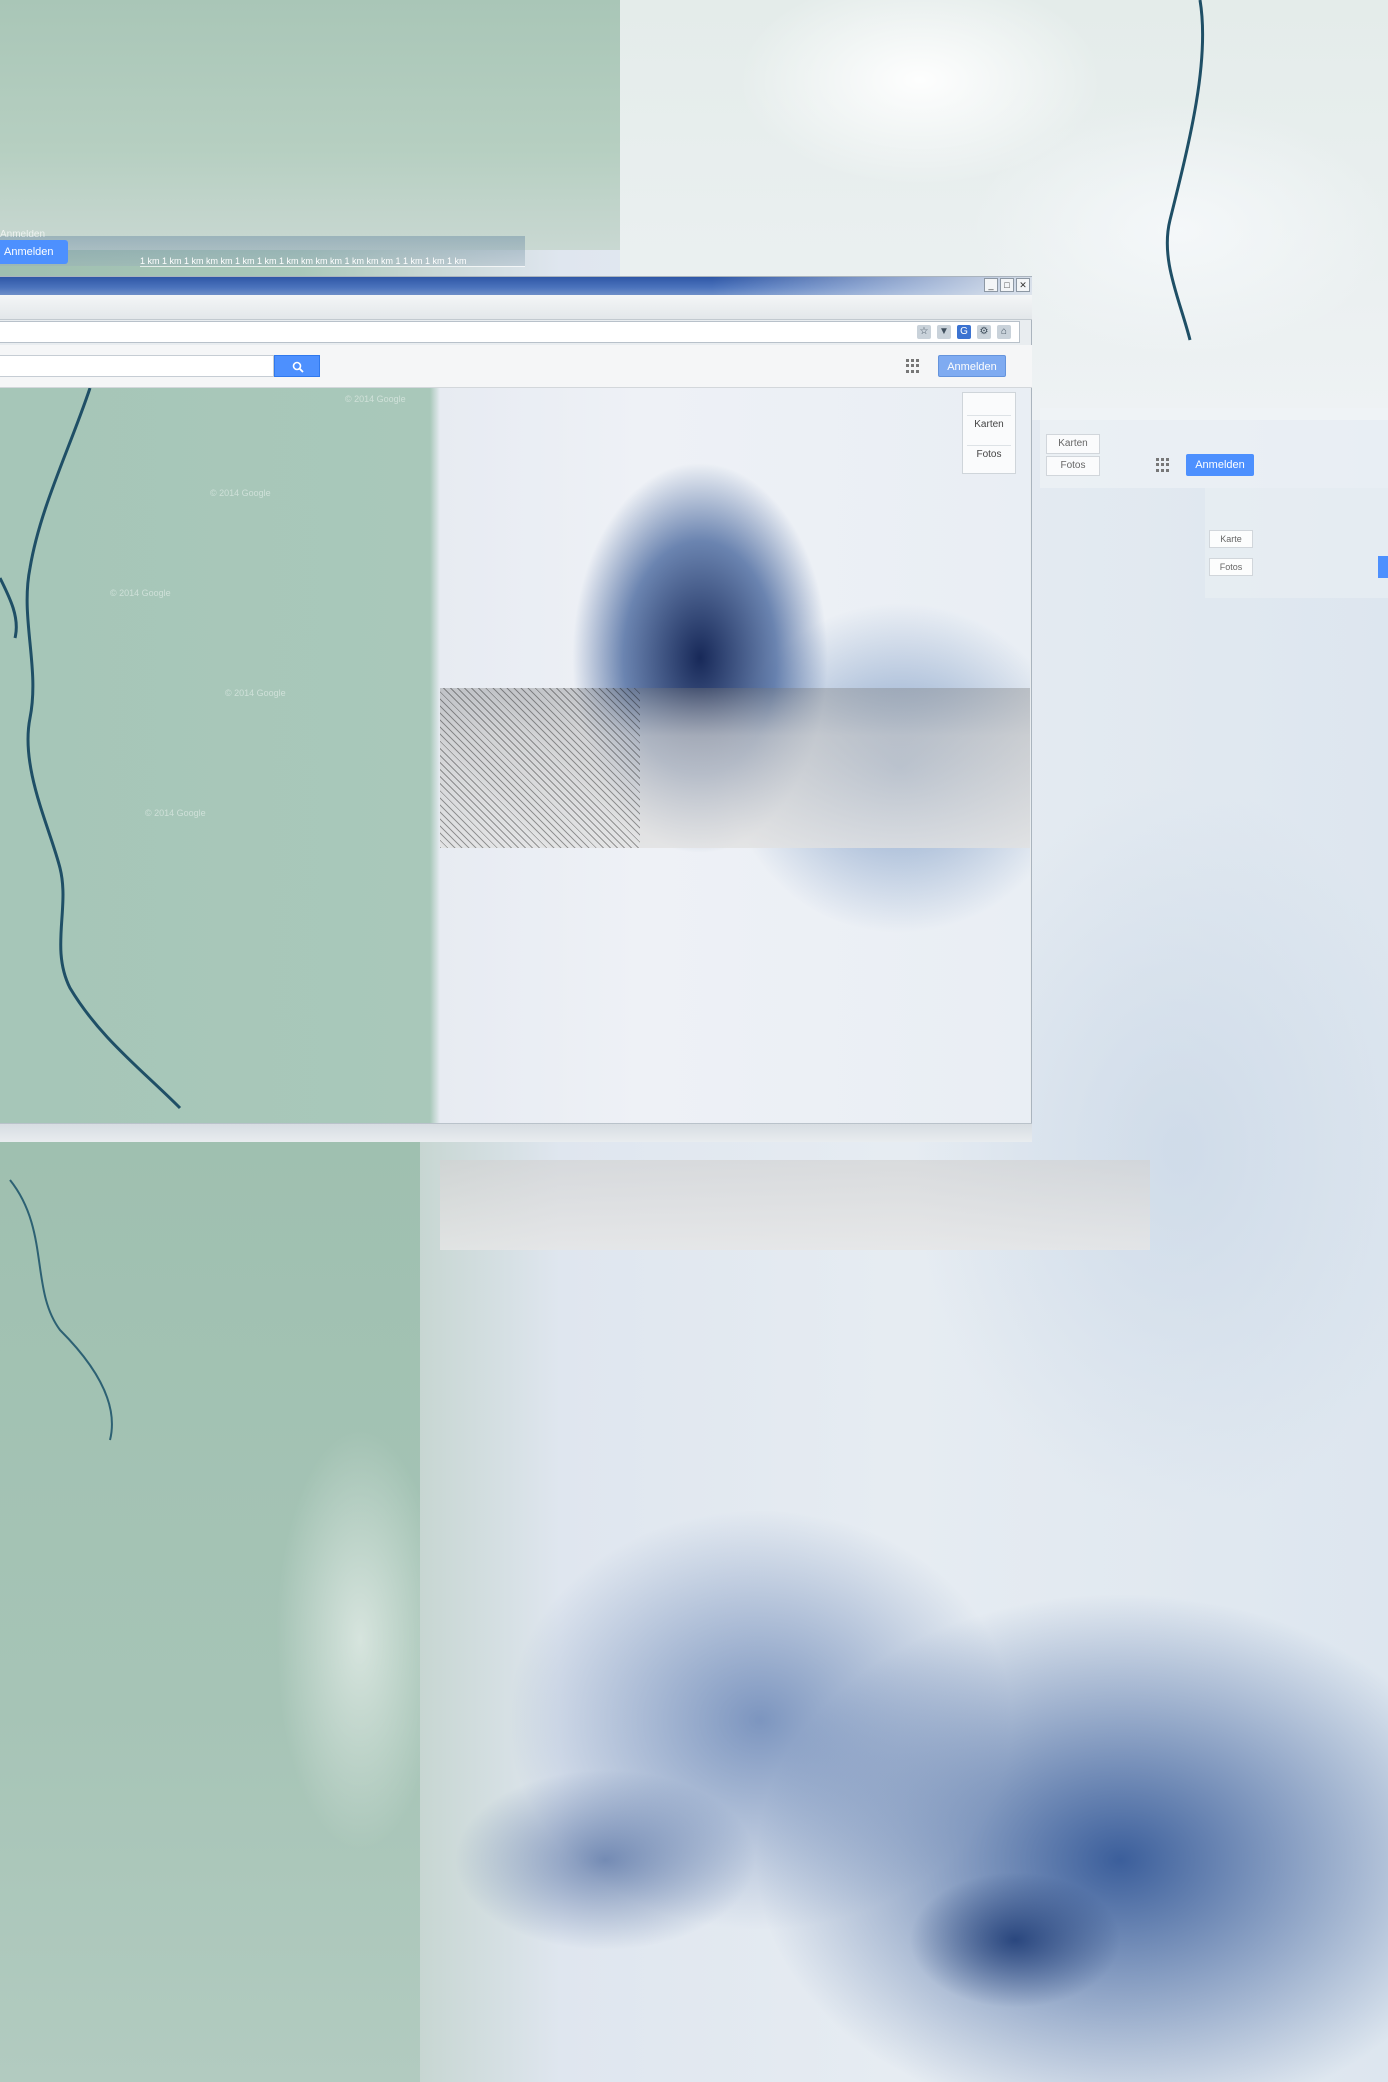  What do you see at coordinates (516, 307) in the screenshot?
I see `browser-toolbar` at bounding box center [516, 307].